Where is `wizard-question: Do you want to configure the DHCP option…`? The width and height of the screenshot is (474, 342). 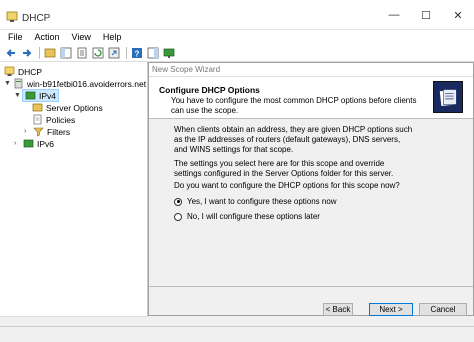 wizard-question: Do you want to configure the DHCP option… is located at coordinates (287, 185).